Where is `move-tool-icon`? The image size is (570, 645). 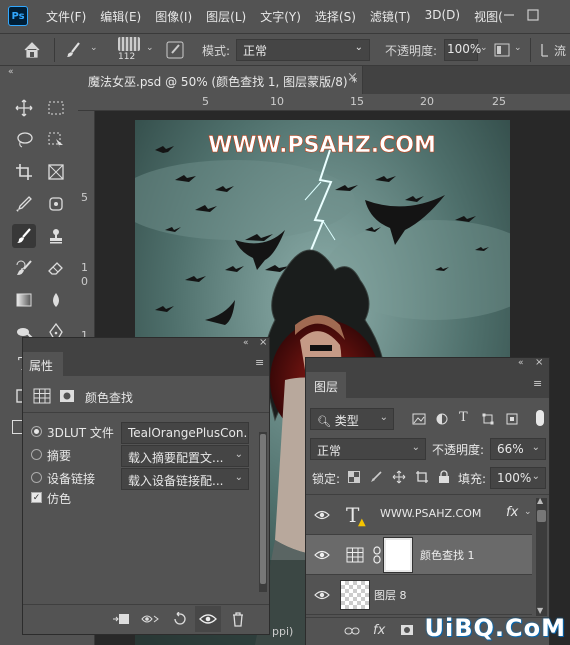
move-tool-icon is located at coordinates (24, 108).